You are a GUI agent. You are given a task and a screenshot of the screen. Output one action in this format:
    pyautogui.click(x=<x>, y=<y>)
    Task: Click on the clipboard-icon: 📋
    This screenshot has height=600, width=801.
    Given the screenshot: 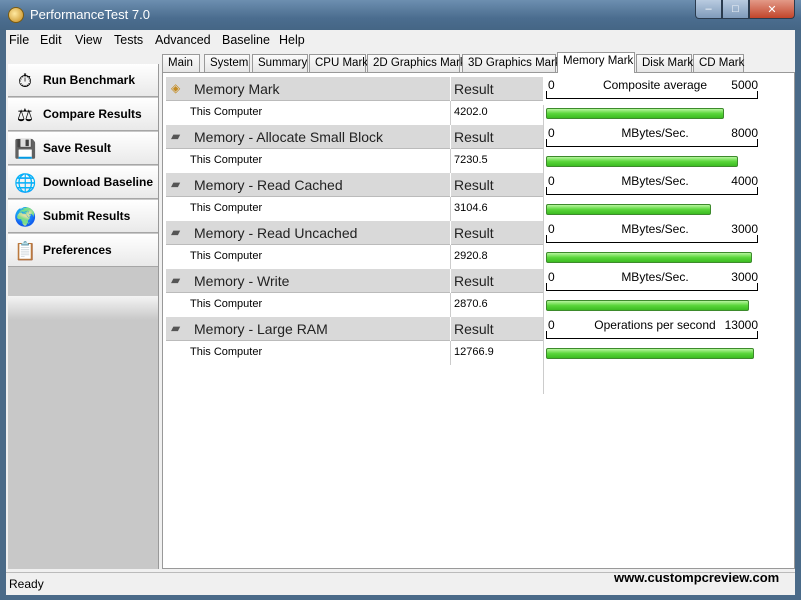 What is the action you would take?
    pyautogui.click(x=25, y=251)
    